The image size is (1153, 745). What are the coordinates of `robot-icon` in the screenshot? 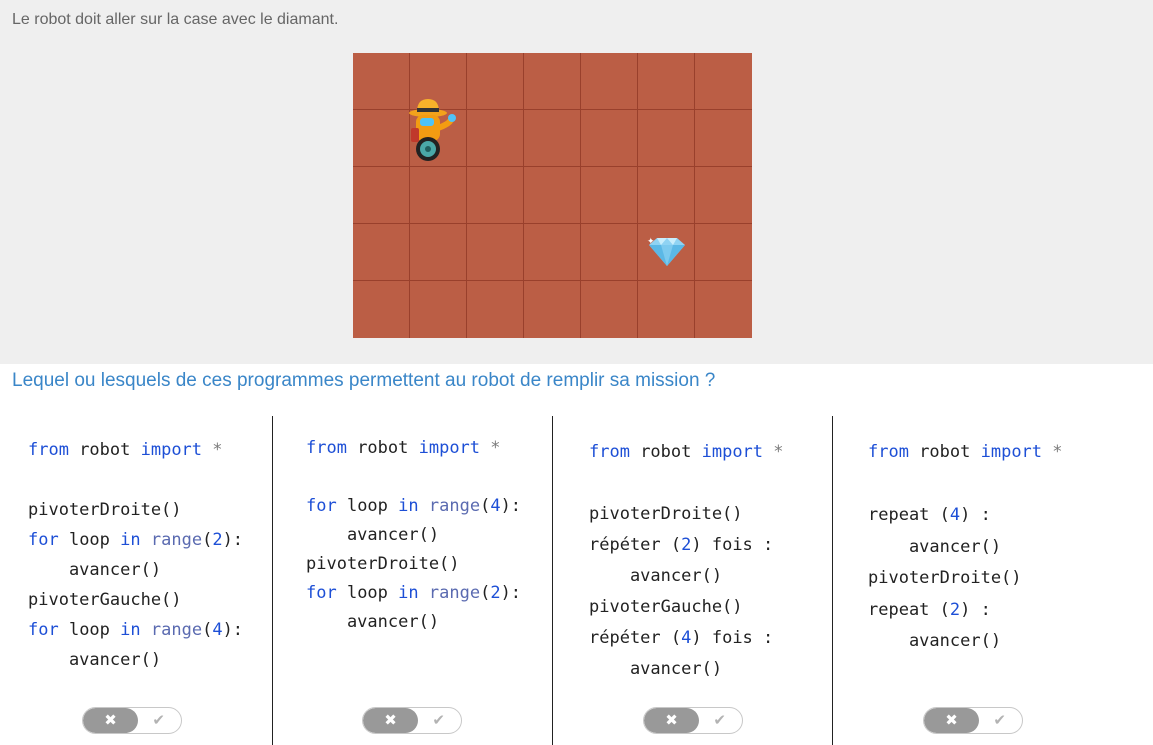 It's located at (432, 130).